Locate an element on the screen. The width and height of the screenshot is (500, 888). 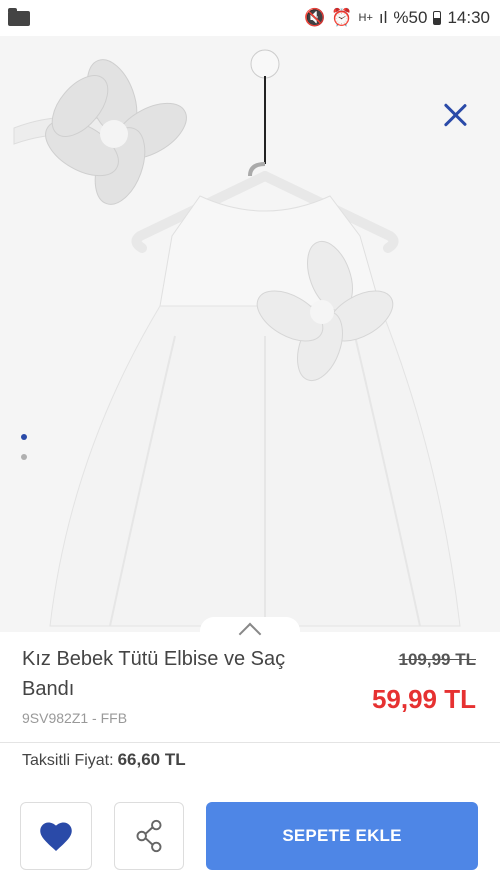
share-button is located at coordinates (149, 836).